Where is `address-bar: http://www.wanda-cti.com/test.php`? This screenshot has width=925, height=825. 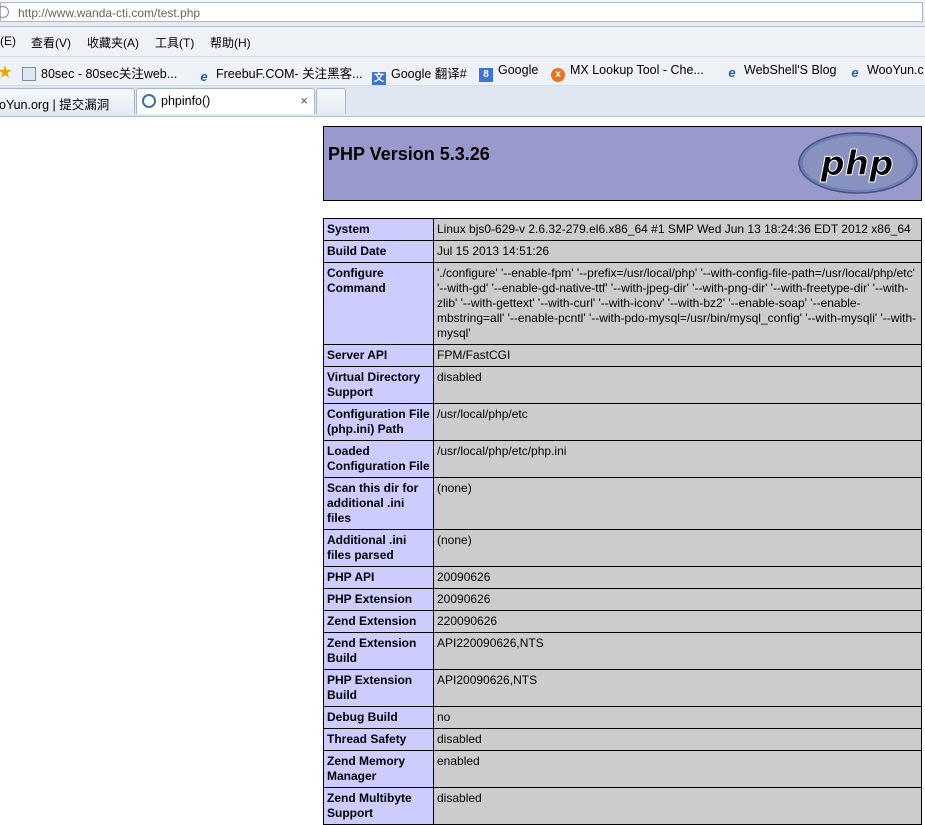 address-bar: http://www.wanda-cti.com/test.php is located at coordinates (462, 13).